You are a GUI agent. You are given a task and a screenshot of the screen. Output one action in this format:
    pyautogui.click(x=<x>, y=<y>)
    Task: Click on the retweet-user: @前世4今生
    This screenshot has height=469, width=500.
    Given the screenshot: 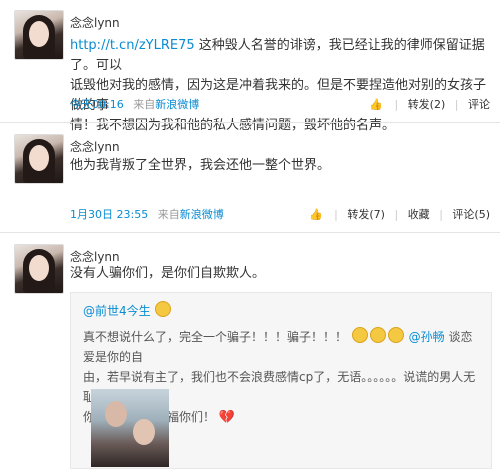 What is the action you would take?
    pyautogui.click(x=127, y=310)
    